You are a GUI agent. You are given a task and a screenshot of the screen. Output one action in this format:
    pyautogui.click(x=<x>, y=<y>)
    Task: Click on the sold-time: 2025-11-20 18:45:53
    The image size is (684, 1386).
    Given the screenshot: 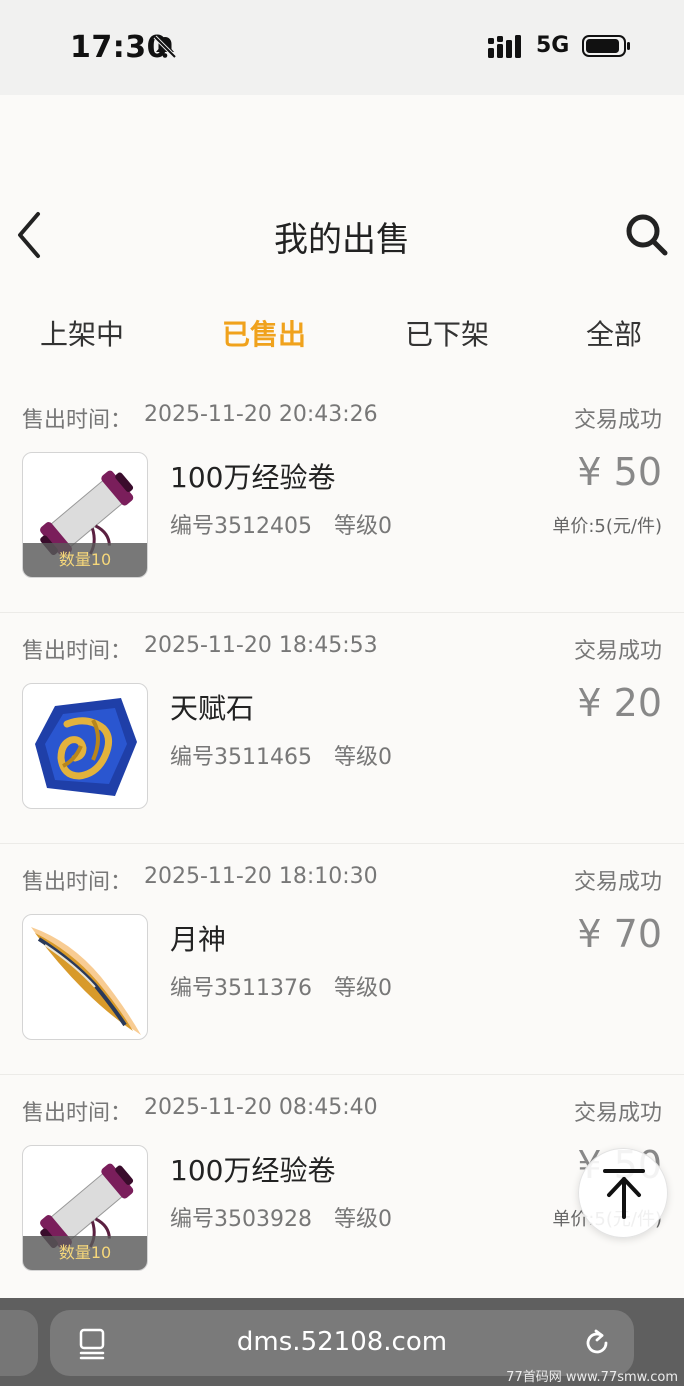 What is the action you would take?
    pyautogui.click(x=261, y=645)
    